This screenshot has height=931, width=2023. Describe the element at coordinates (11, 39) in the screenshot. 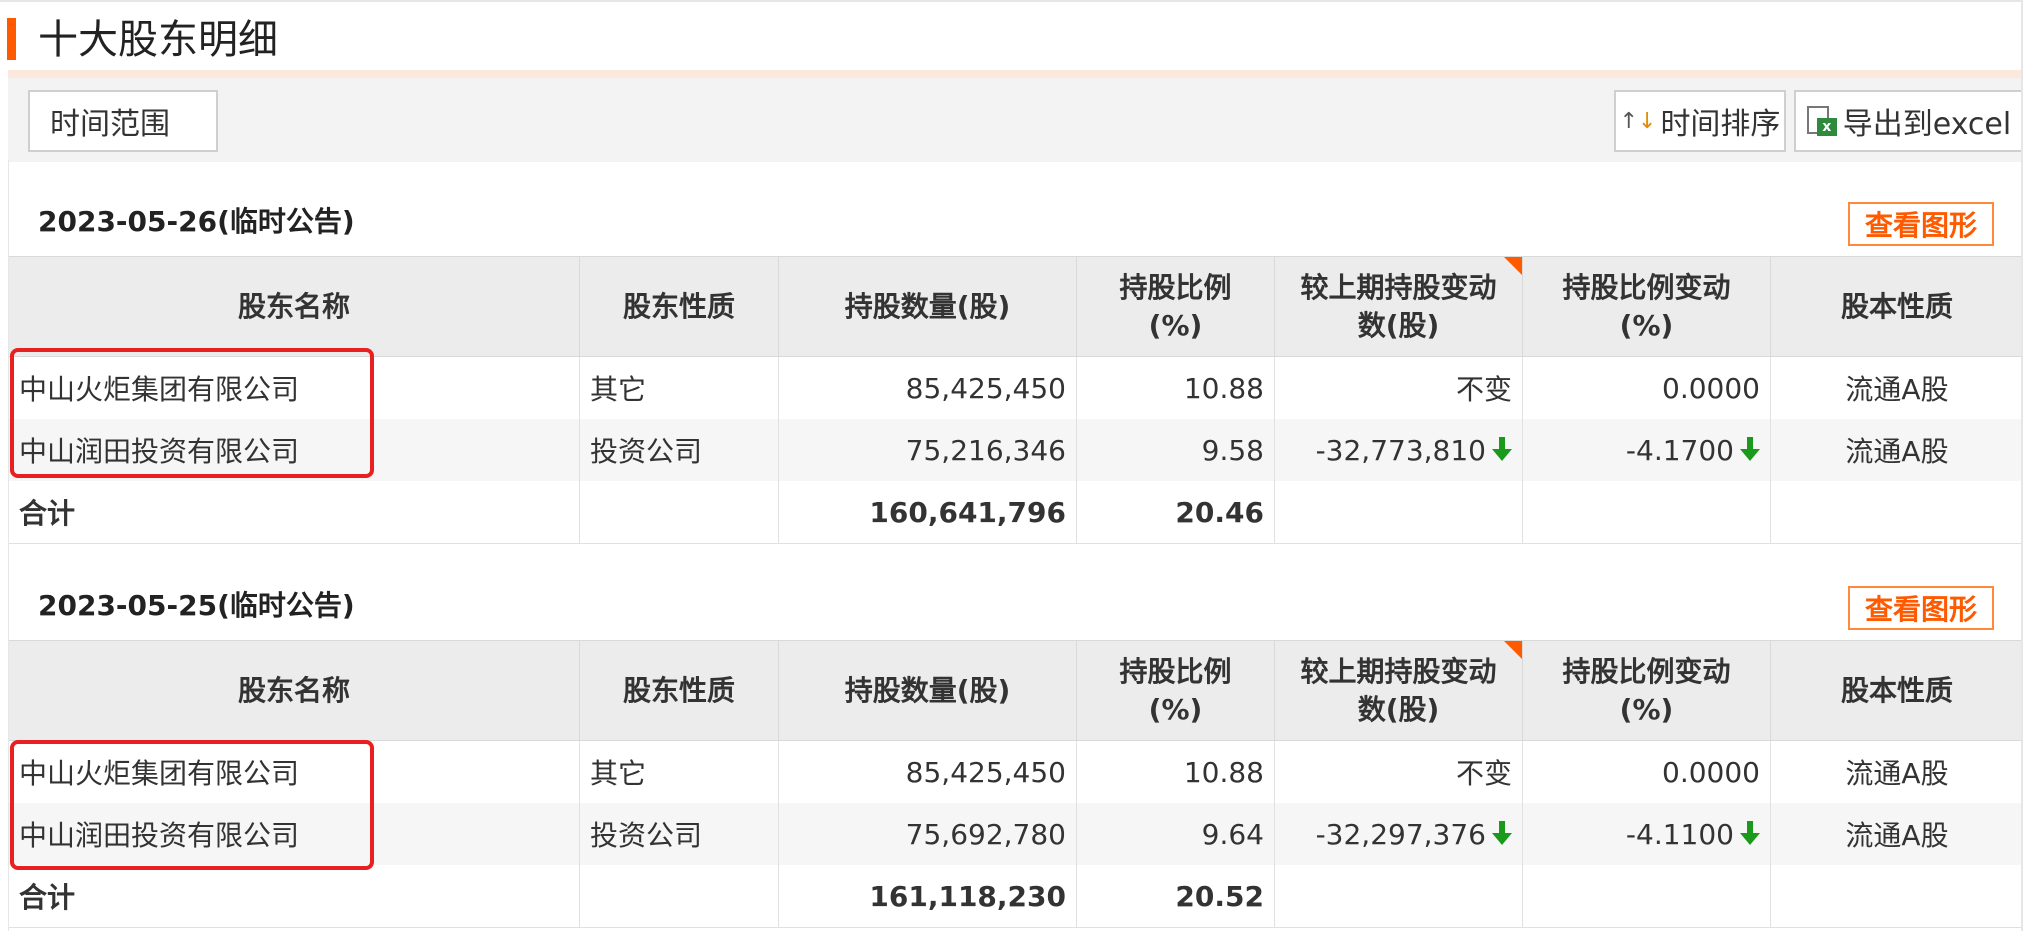

I see `title-accent-bar` at that location.